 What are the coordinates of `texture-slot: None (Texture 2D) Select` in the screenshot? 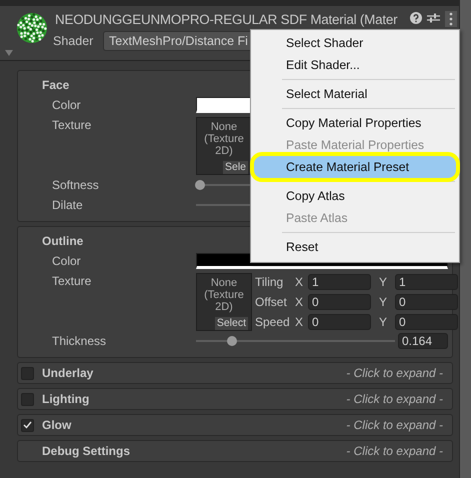 It's located at (224, 302).